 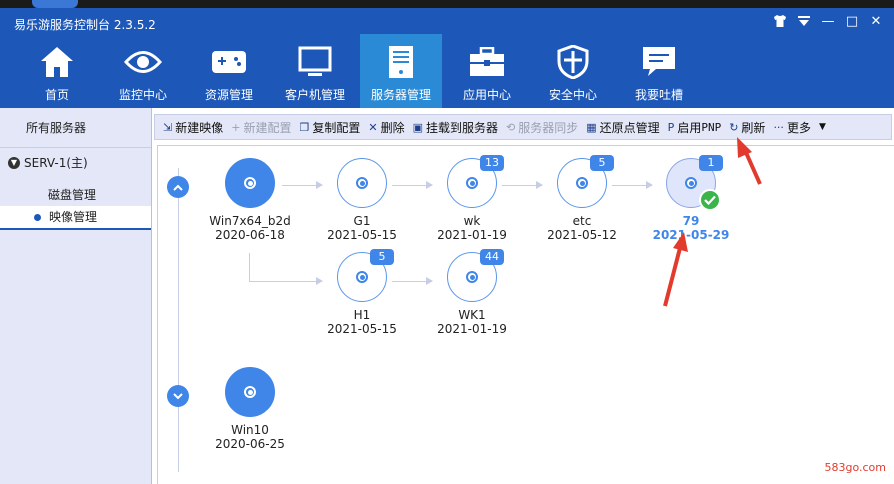 I want to click on monitor-icon, so click(x=315, y=62).